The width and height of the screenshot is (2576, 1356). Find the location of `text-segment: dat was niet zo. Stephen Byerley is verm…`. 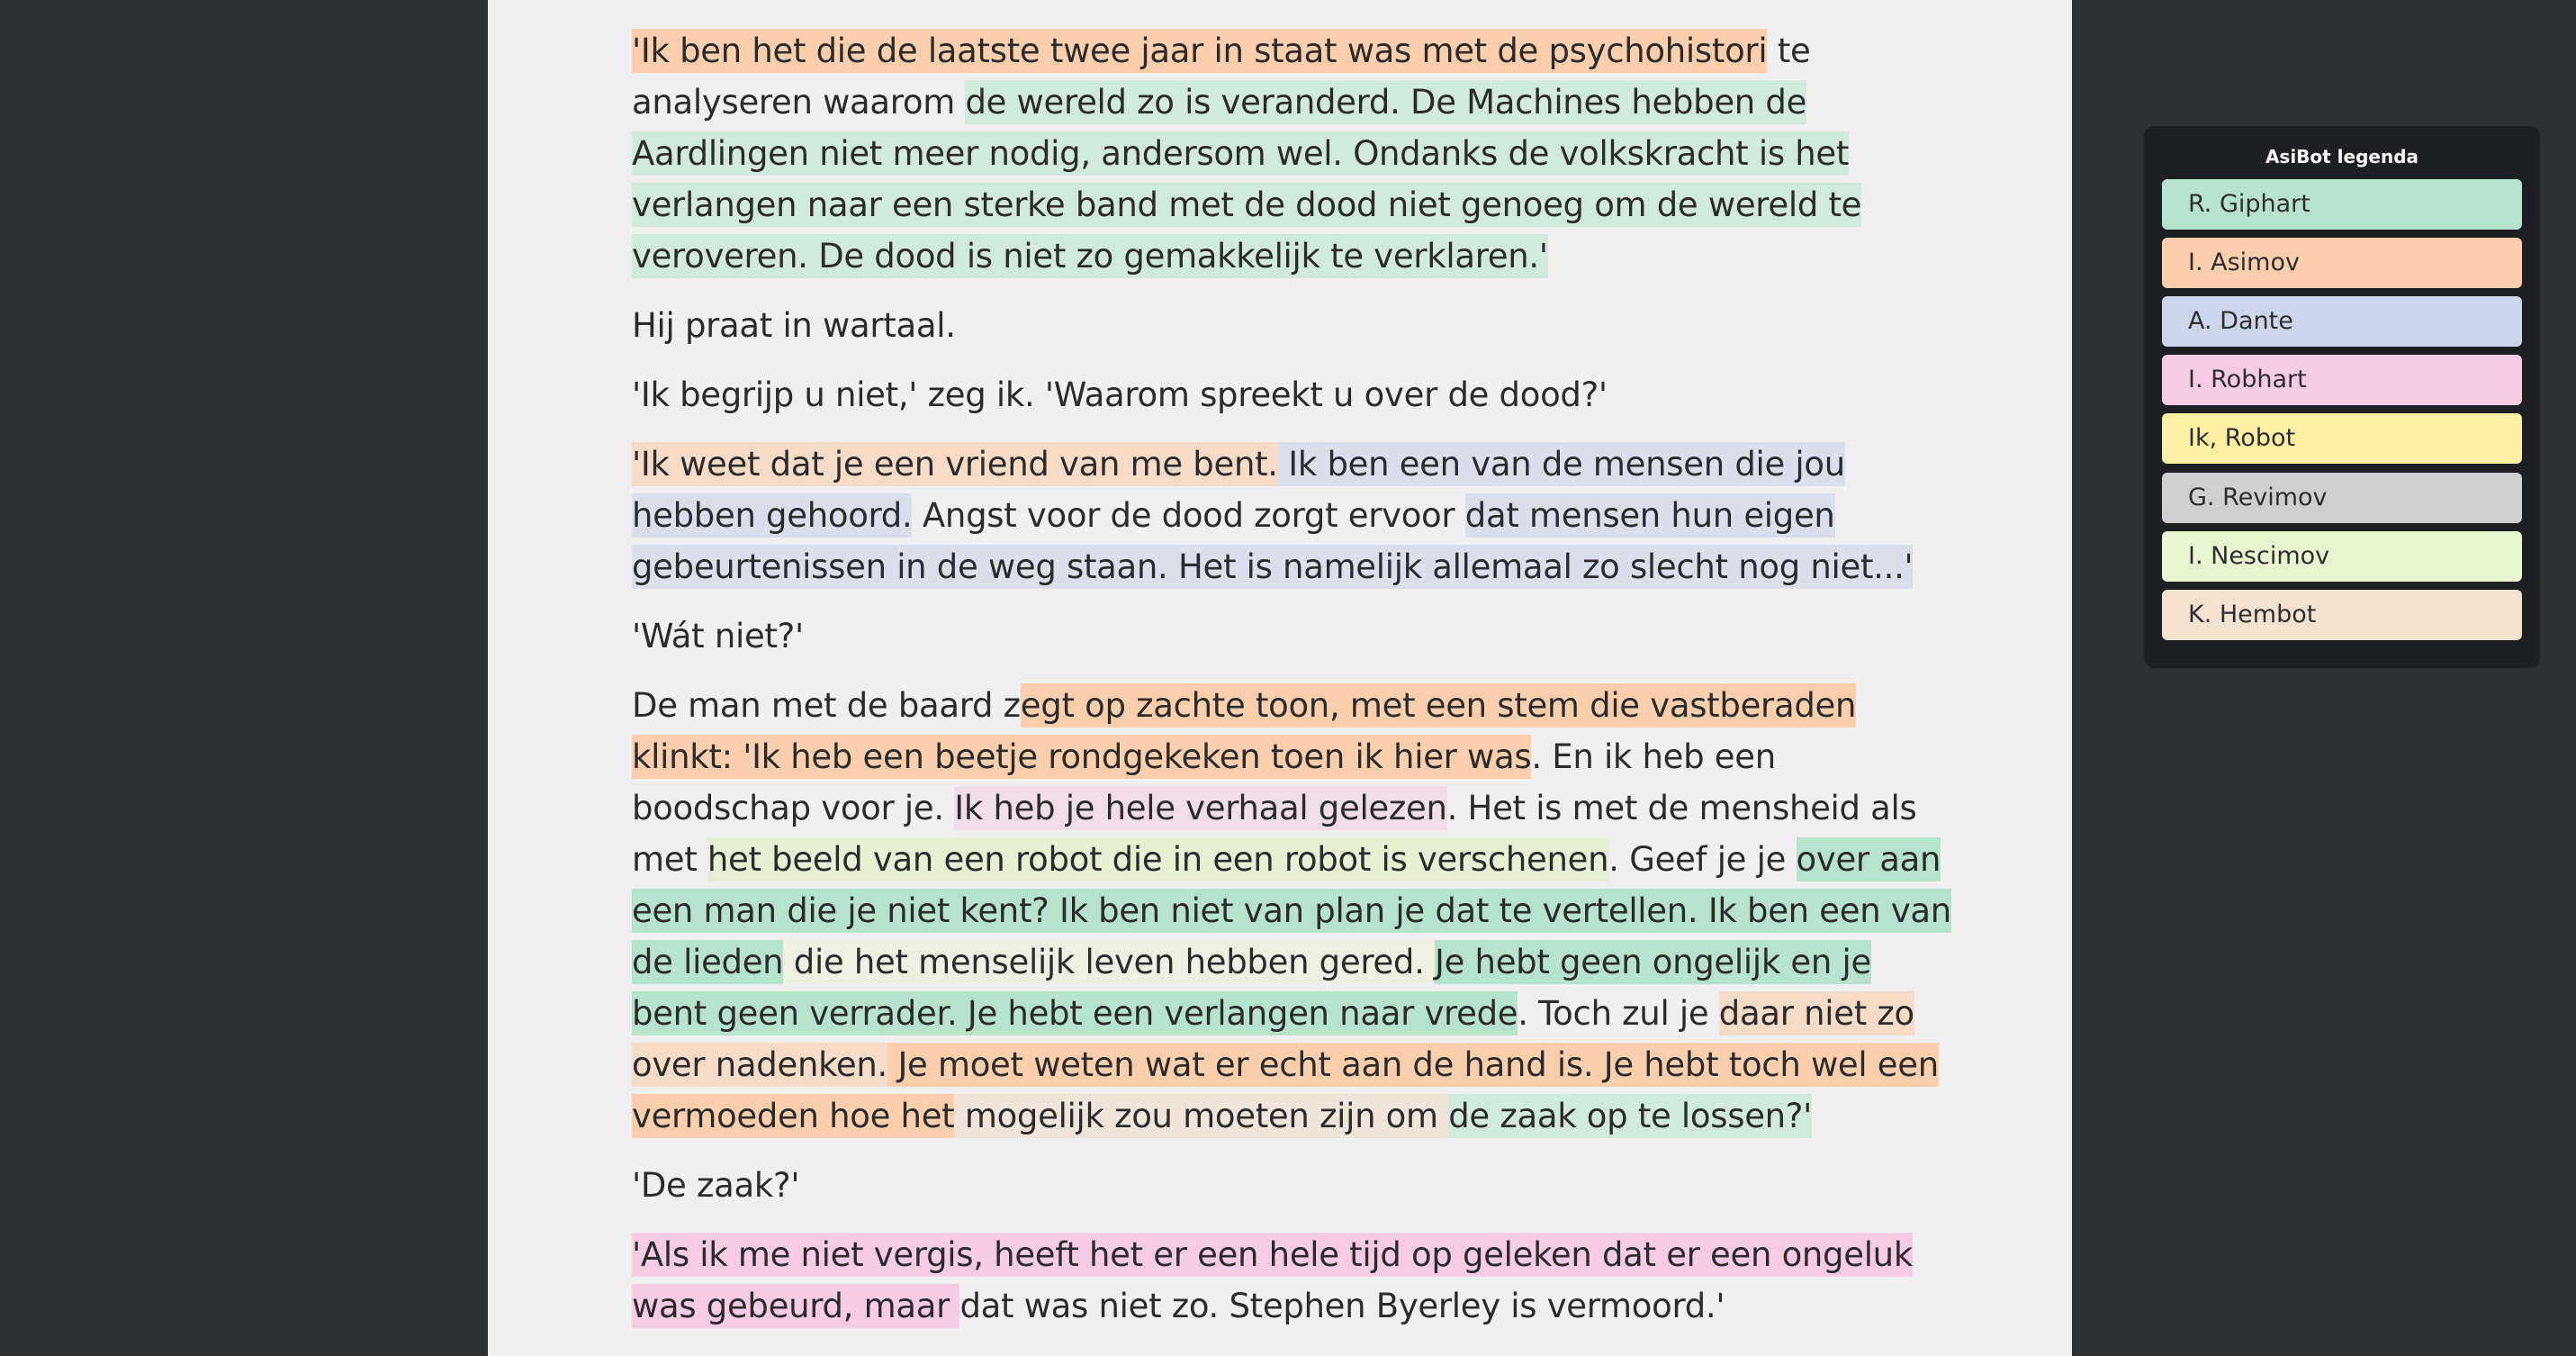

text-segment: dat was niet zo. Stephen Byerley is verm… is located at coordinates (1342, 1306).